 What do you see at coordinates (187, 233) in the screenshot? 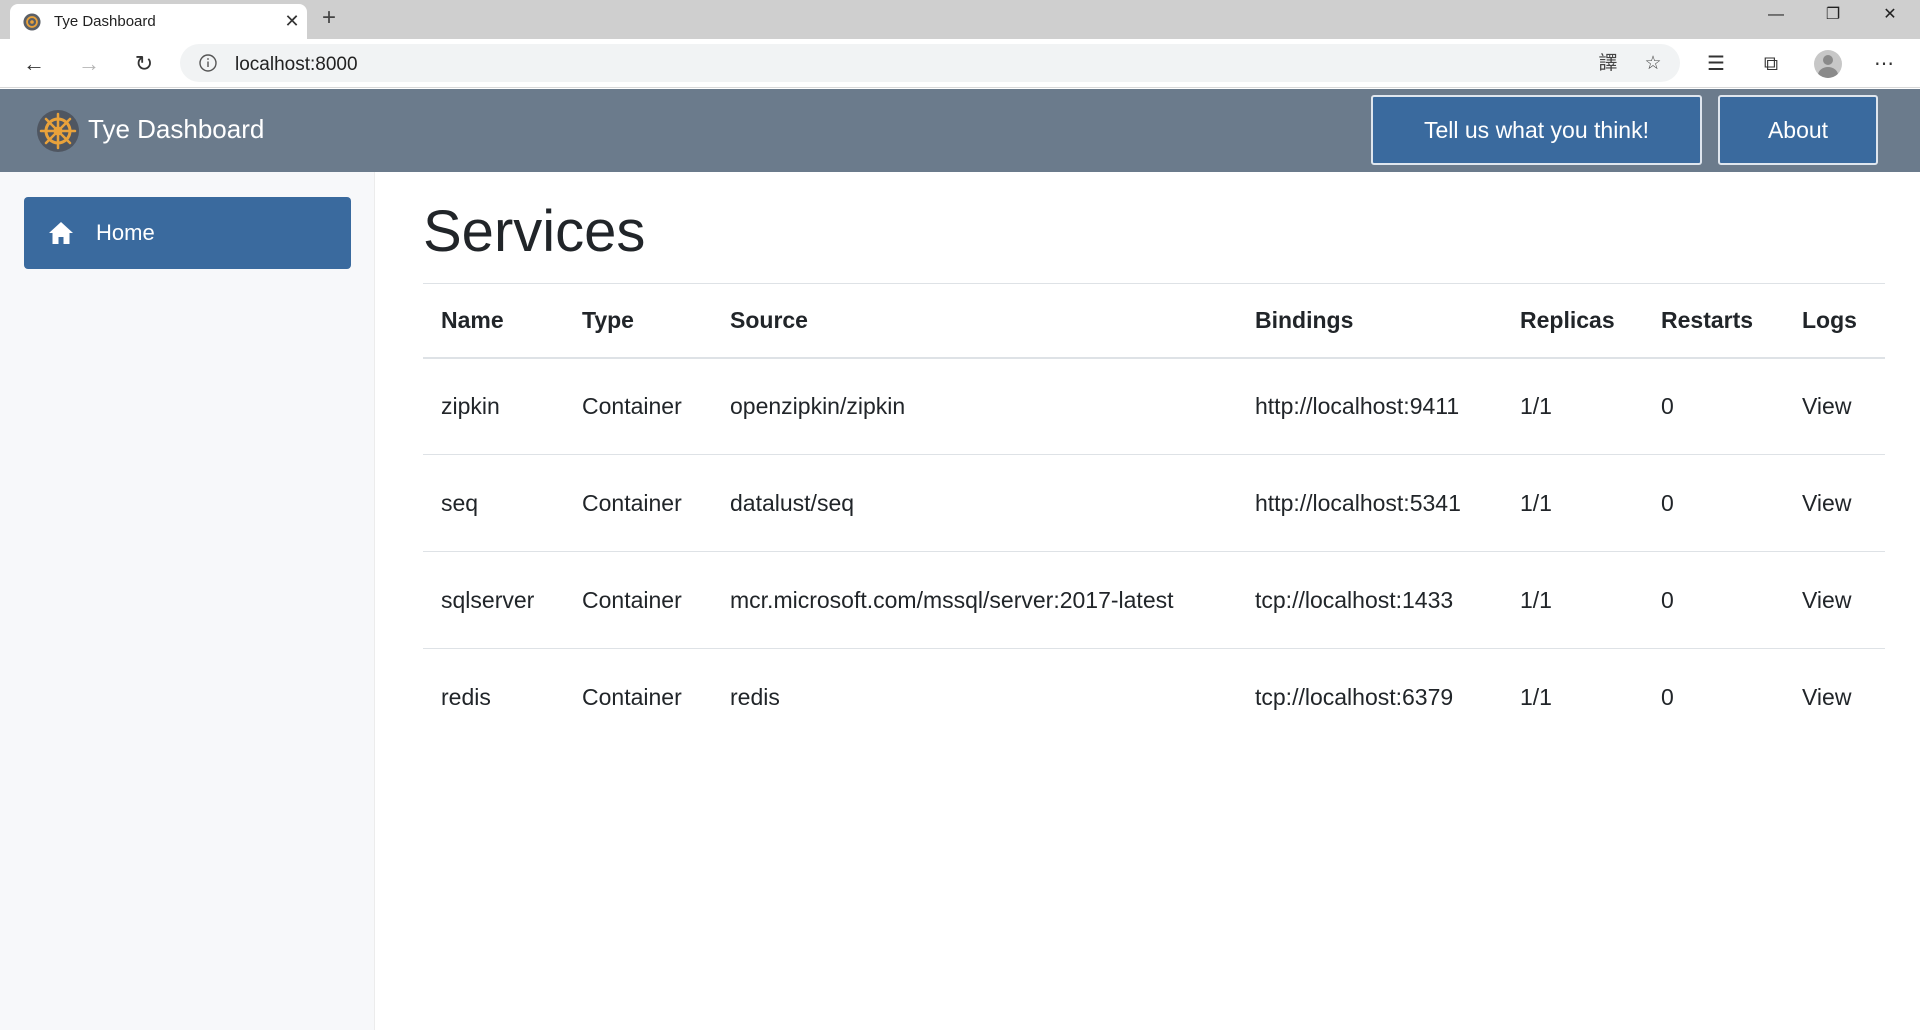
I see `sidebar-item-home: Home` at bounding box center [187, 233].